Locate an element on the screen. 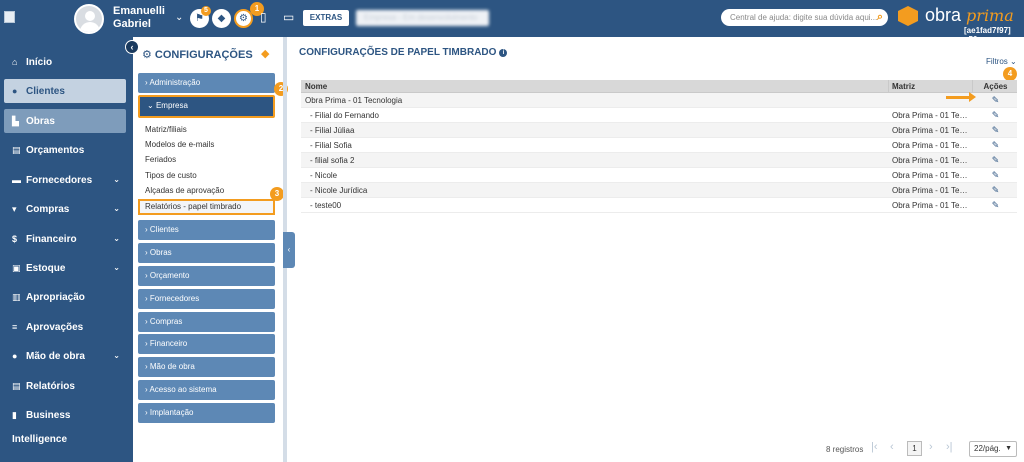 This screenshot has height=462, width=1024. subitem-relatorios-papel-timbrado: Relatórios - papel timbrado is located at coordinates (206, 207).